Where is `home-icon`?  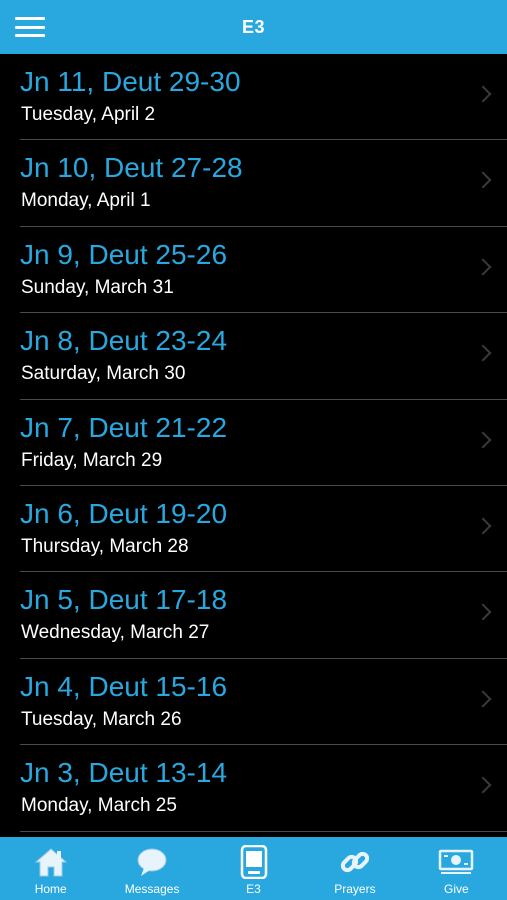 home-icon is located at coordinates (51, 862).